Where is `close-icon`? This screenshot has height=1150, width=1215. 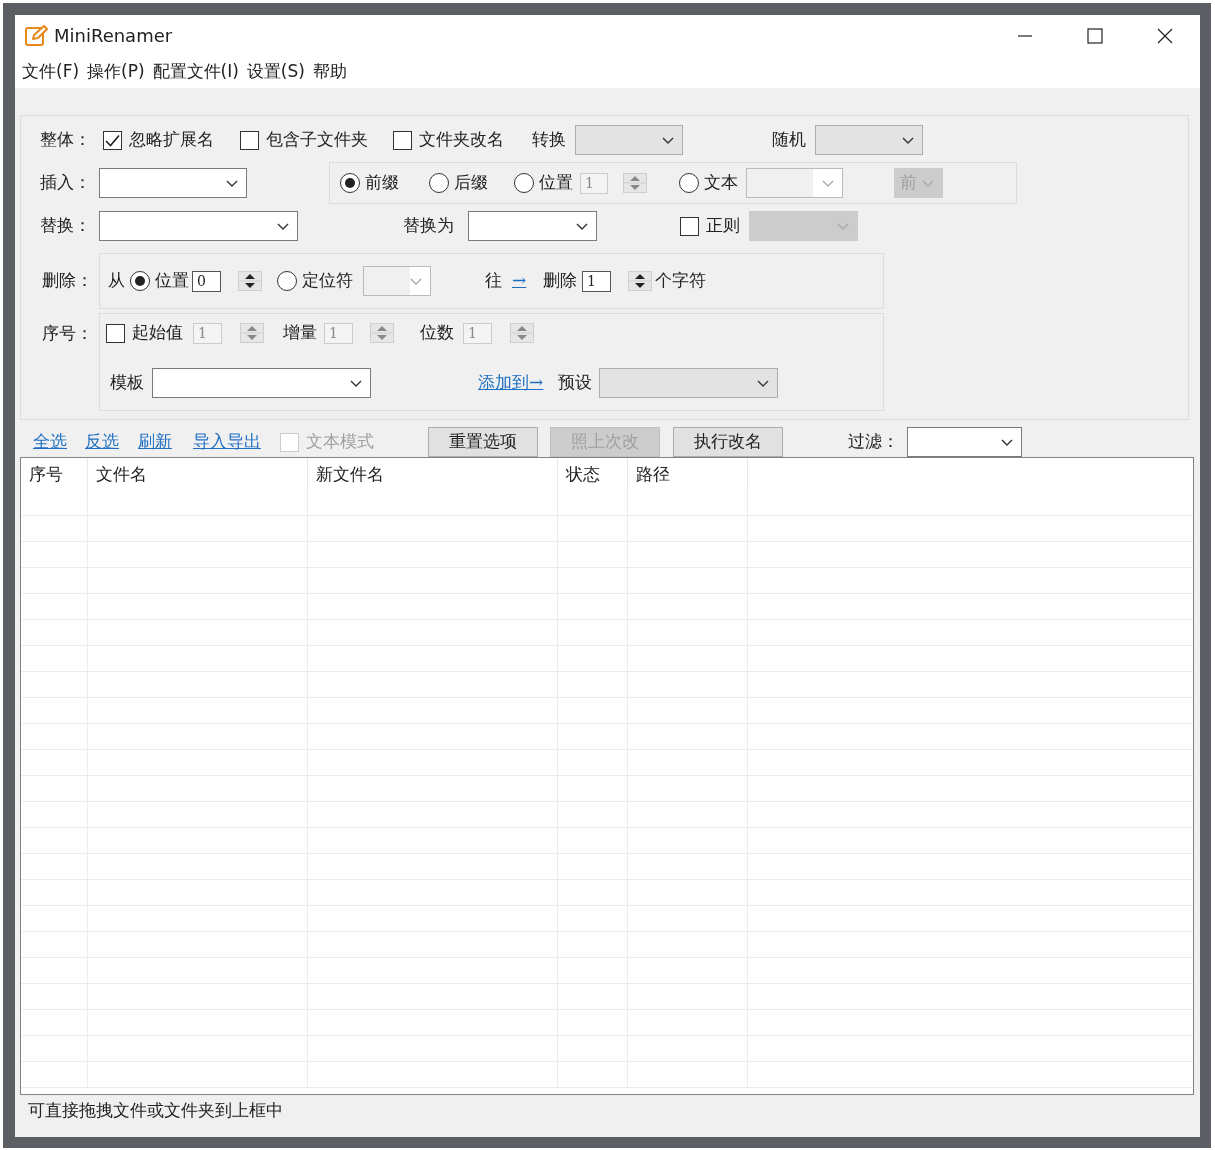 close-icon is located at coordinates (1165, 35).